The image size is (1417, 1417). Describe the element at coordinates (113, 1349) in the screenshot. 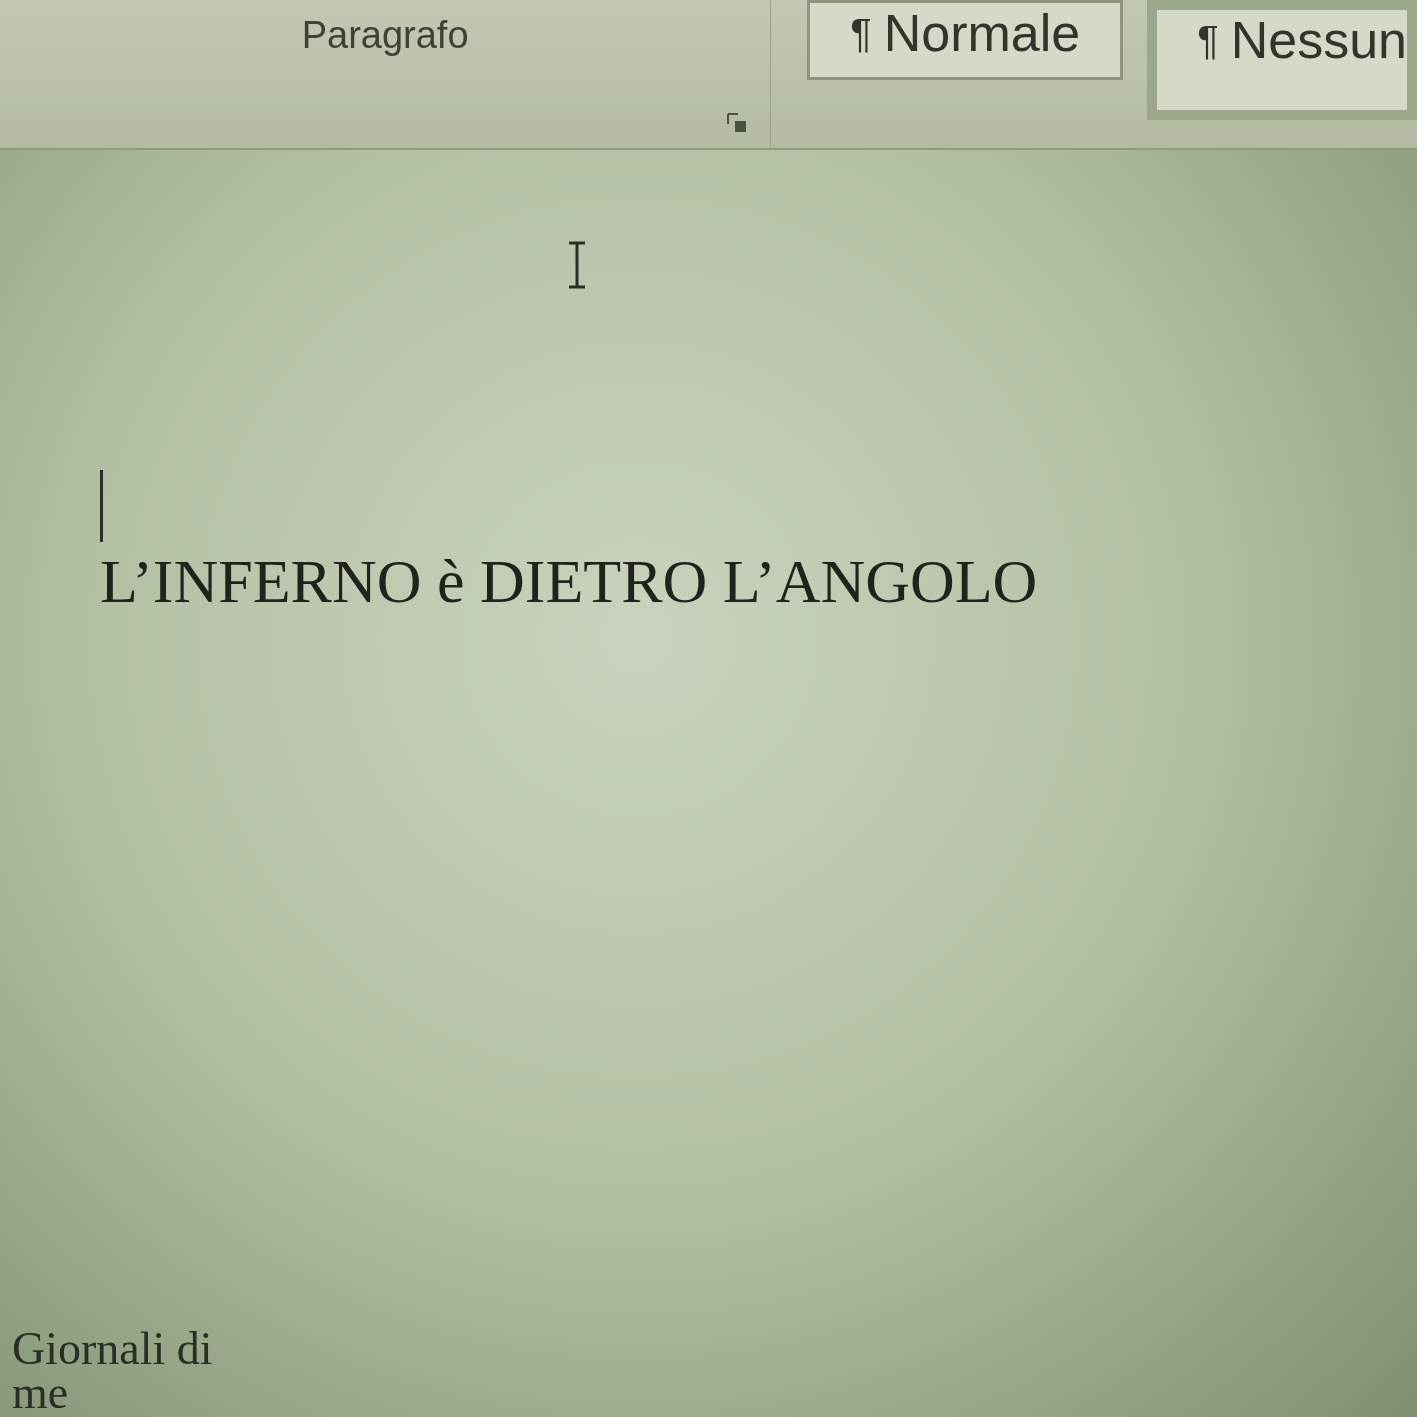

I see `body-text-line: Giornali di` at that location.